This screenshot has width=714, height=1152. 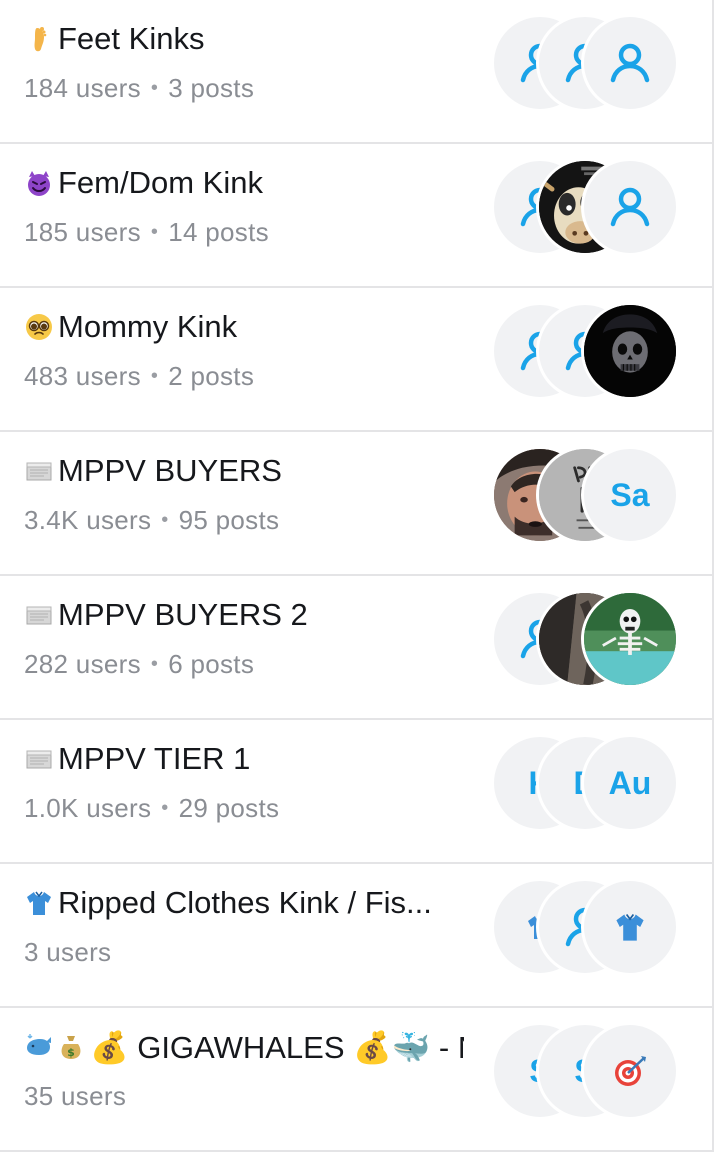 What do you see at coordinates (218, 231) in the screenshot?
I see `post-count: 14 posts` at bounding box center [218, 231].